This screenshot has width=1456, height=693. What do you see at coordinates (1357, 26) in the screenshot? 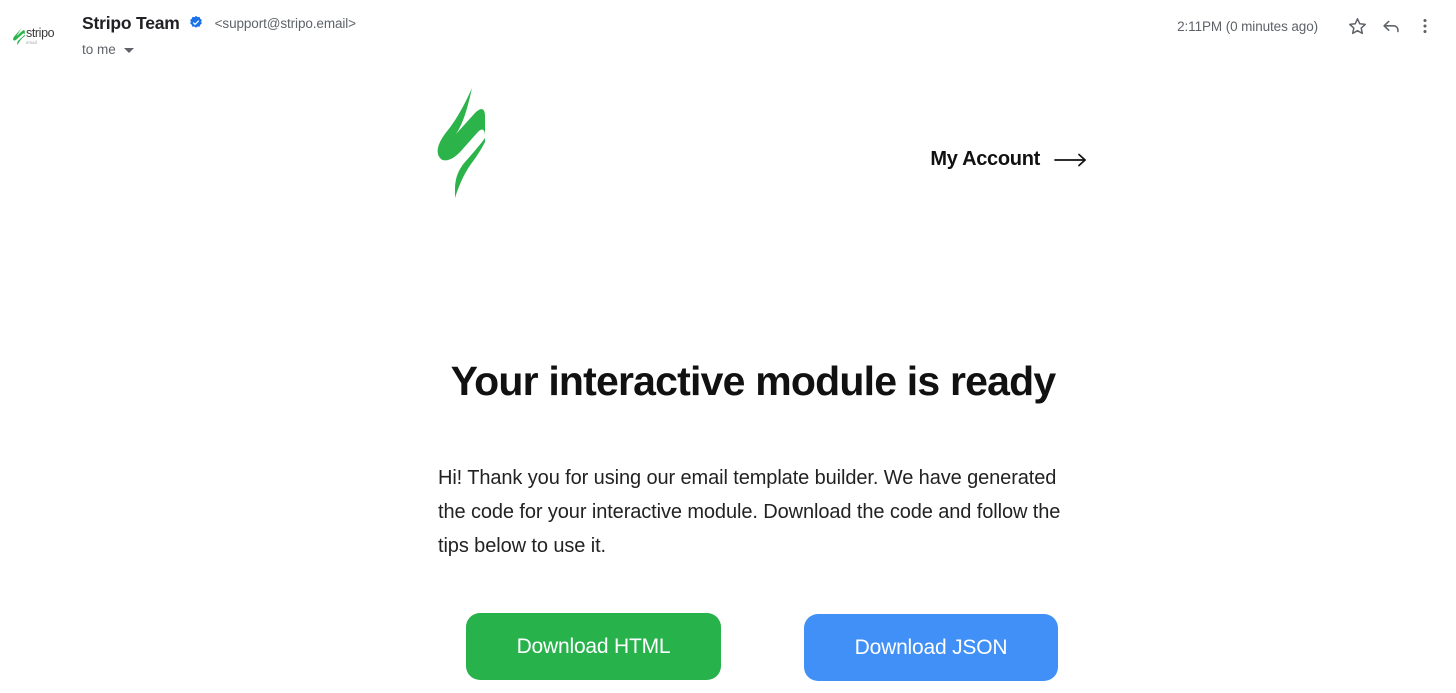
I see `star-icon` at bounding box center [1357, 26].